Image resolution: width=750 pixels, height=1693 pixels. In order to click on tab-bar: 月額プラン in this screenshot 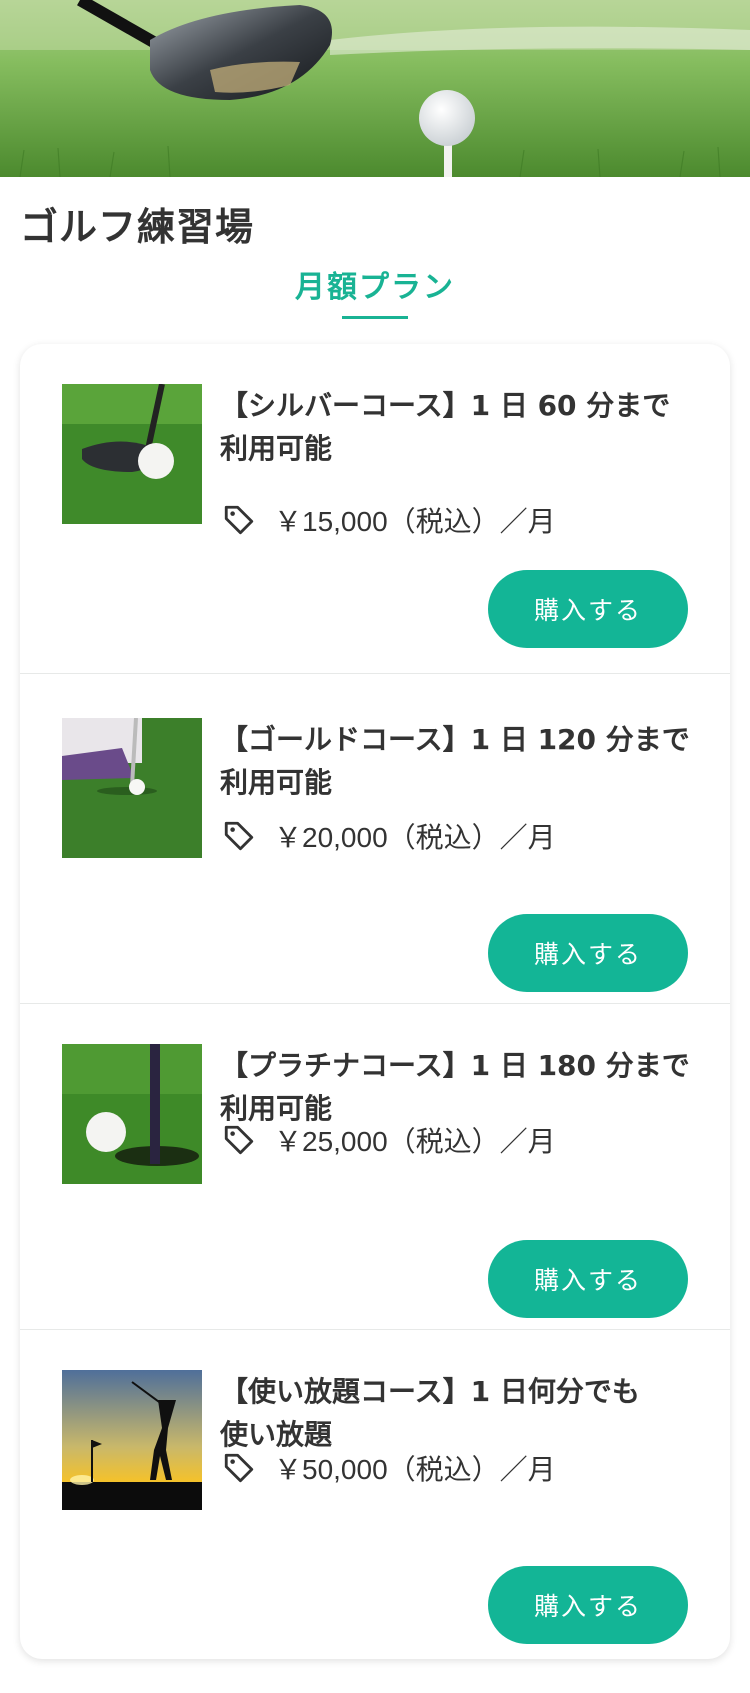, I will do `click(375, 290)`.